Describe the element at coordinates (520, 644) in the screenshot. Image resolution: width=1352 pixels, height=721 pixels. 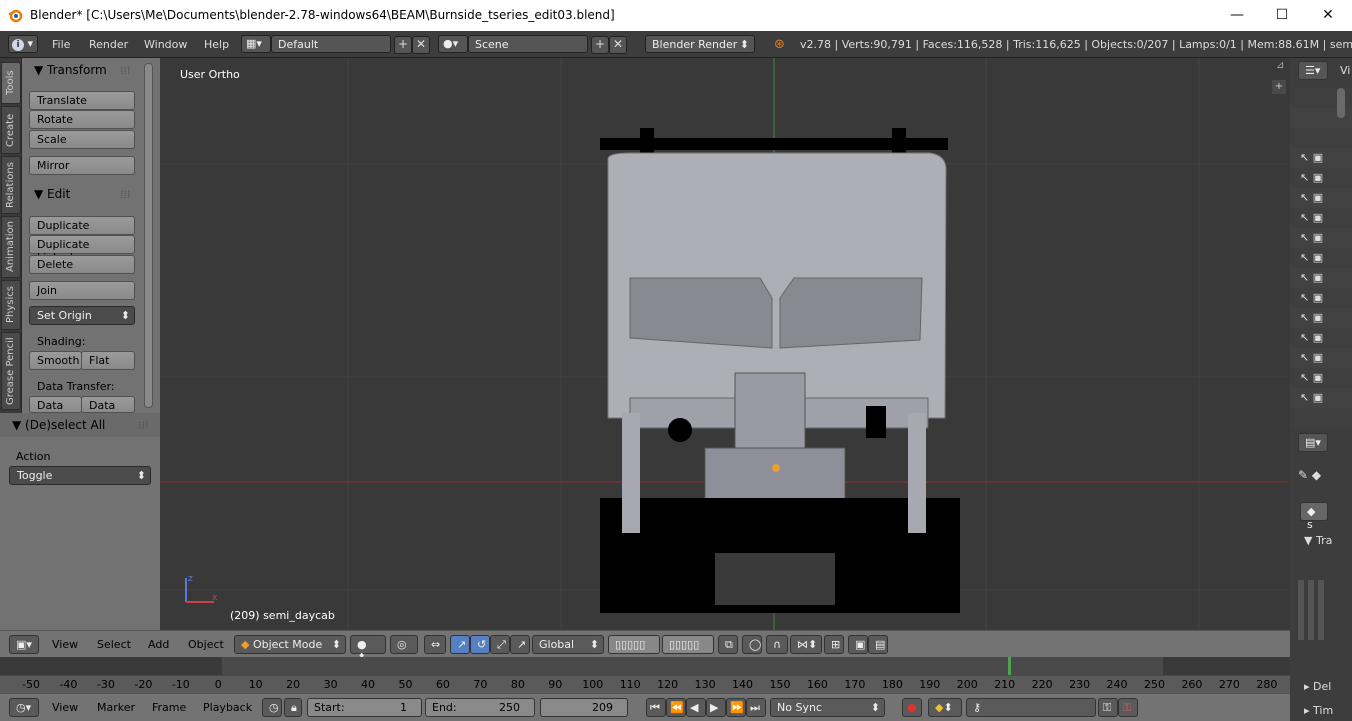
I see `extra-manipulator-button: ↗` at that location.